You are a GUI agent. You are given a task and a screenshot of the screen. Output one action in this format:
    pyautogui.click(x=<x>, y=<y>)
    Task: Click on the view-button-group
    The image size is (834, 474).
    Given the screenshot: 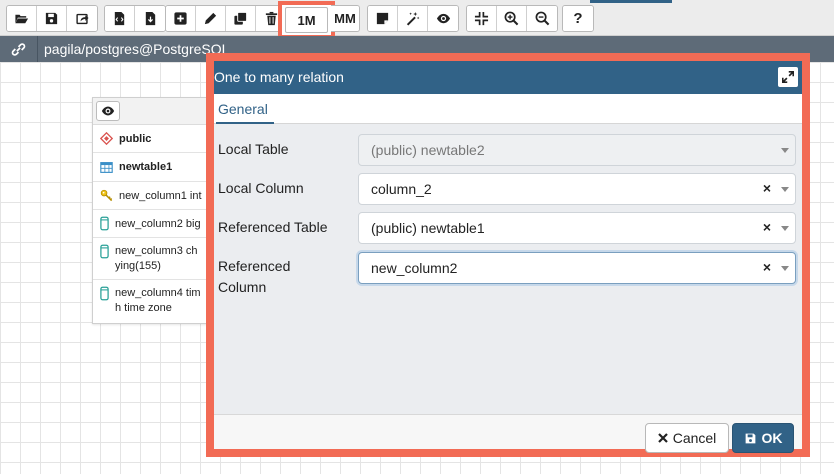 What is the action you would take?
    pyautogui.click(x=413, y=18)
    